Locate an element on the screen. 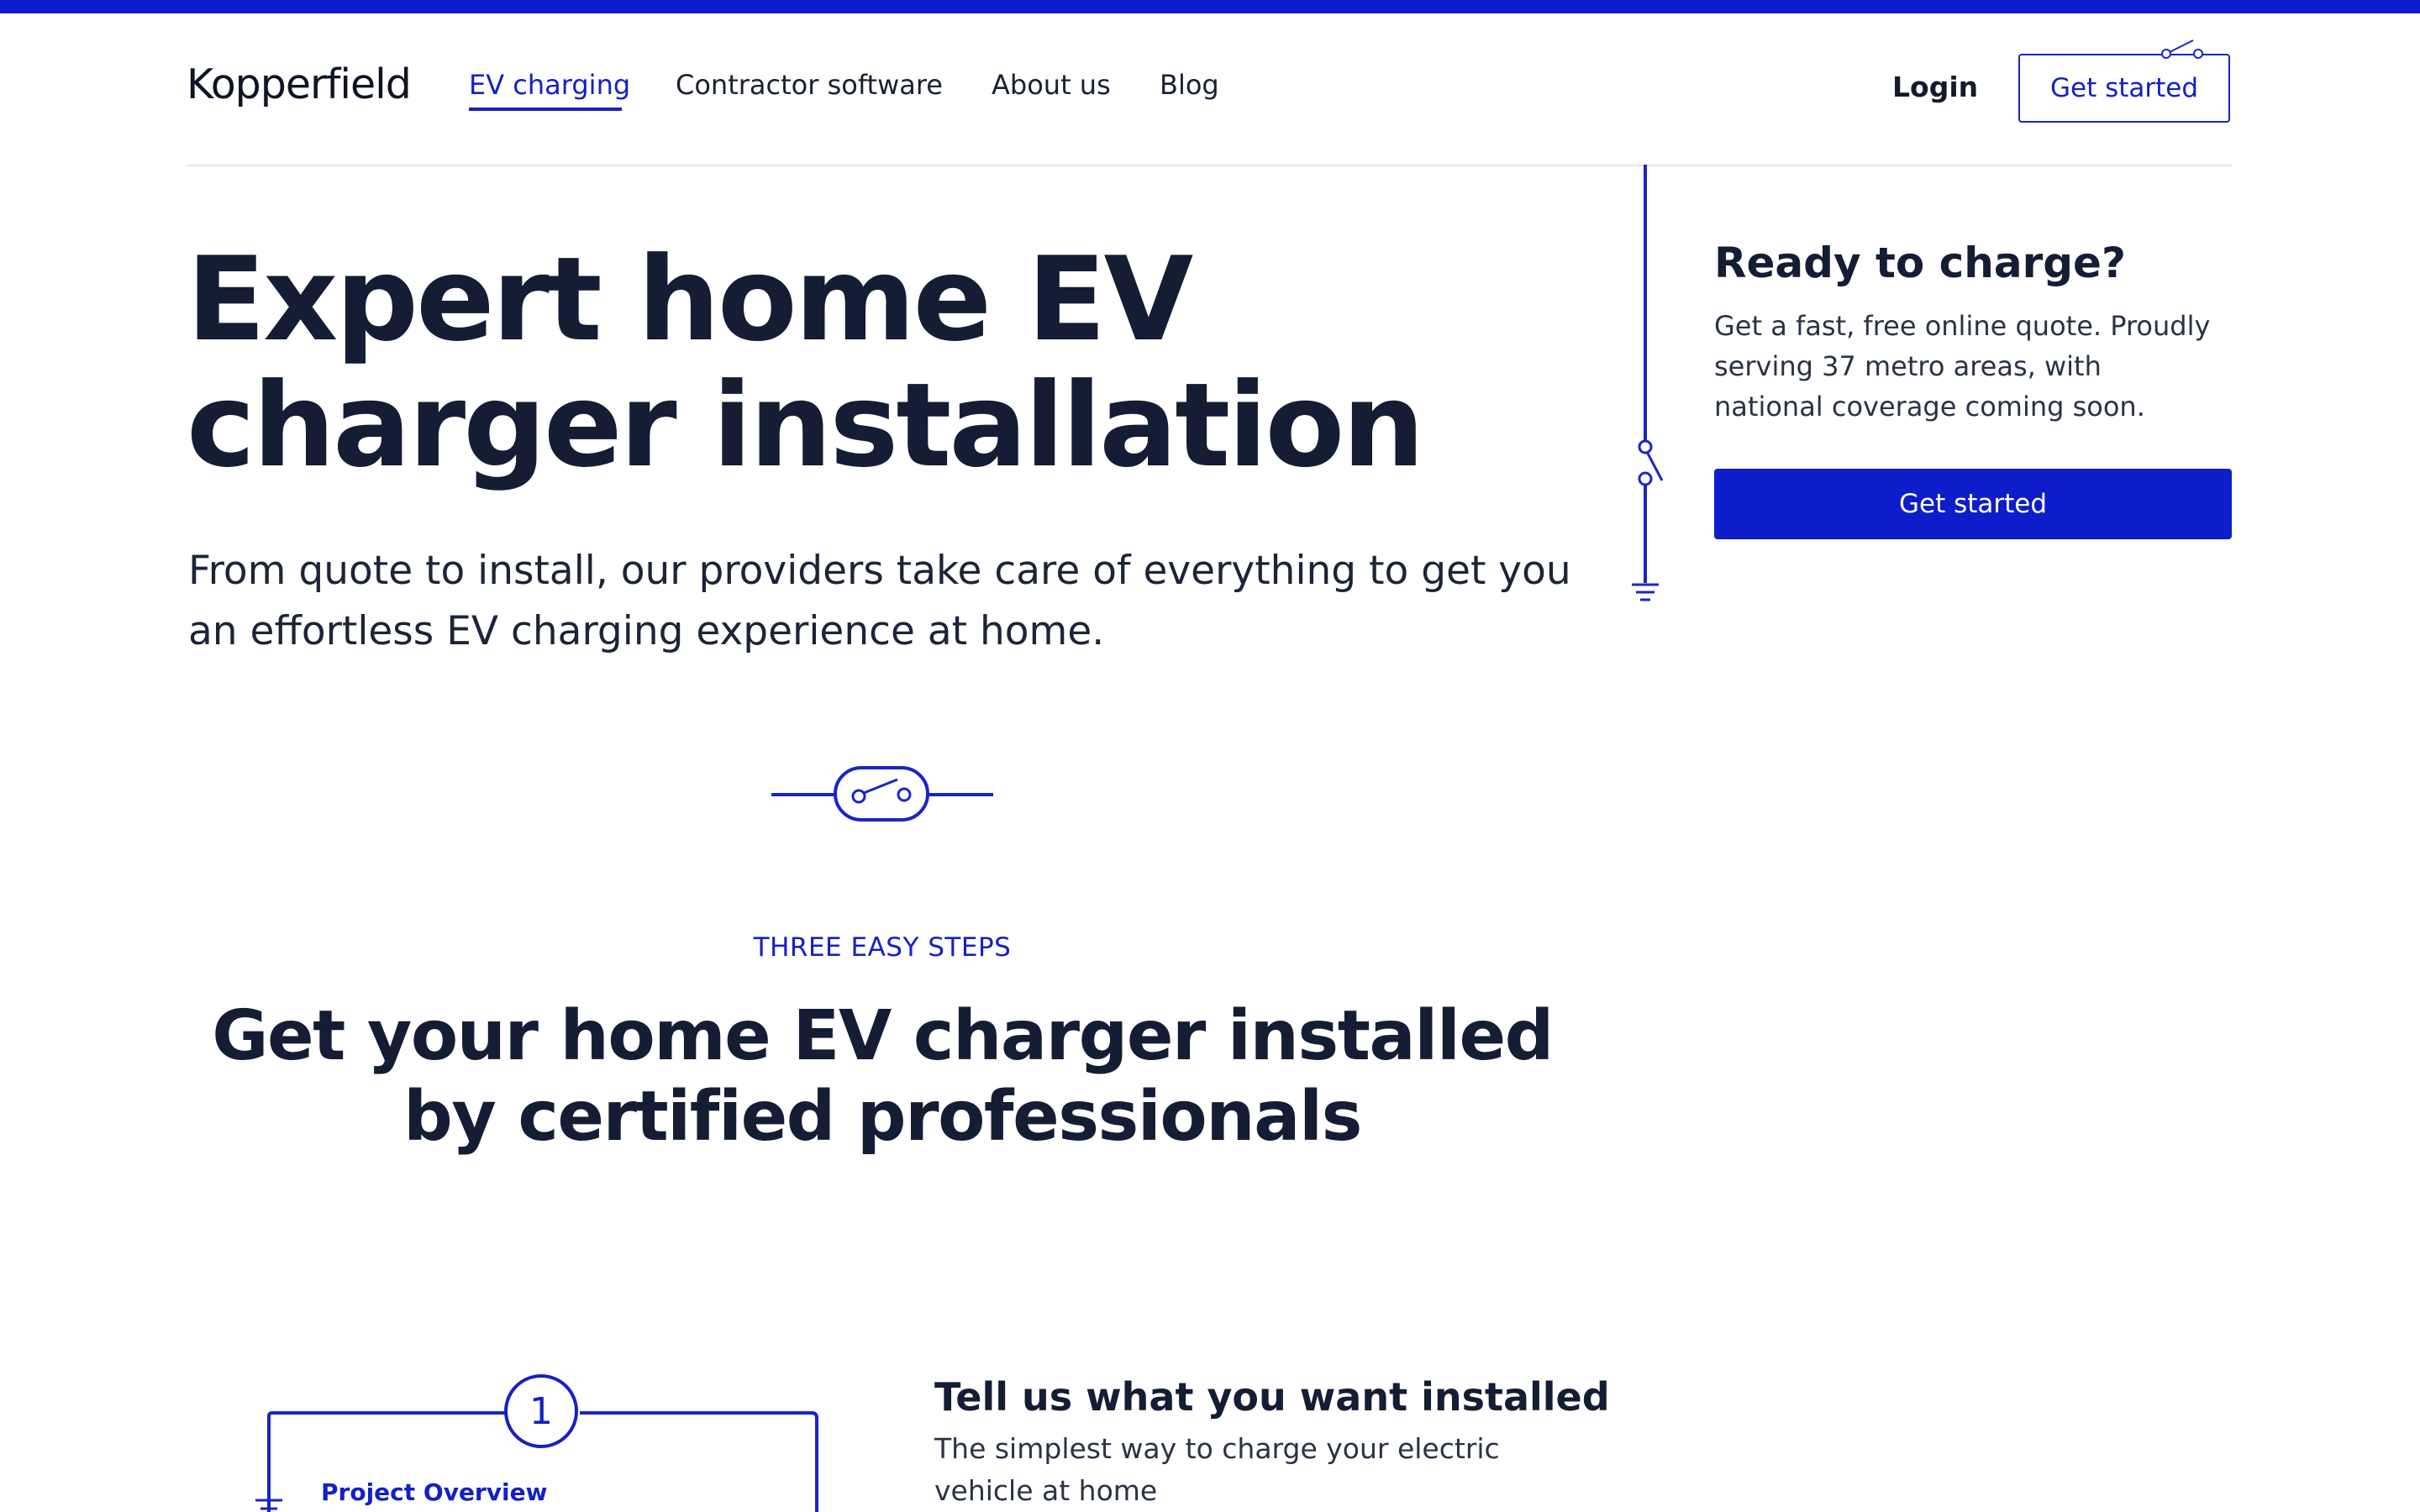 The image size is (2420, 1512). kopperfield-logo: Kopperfield is located at coordinates (299, 84).